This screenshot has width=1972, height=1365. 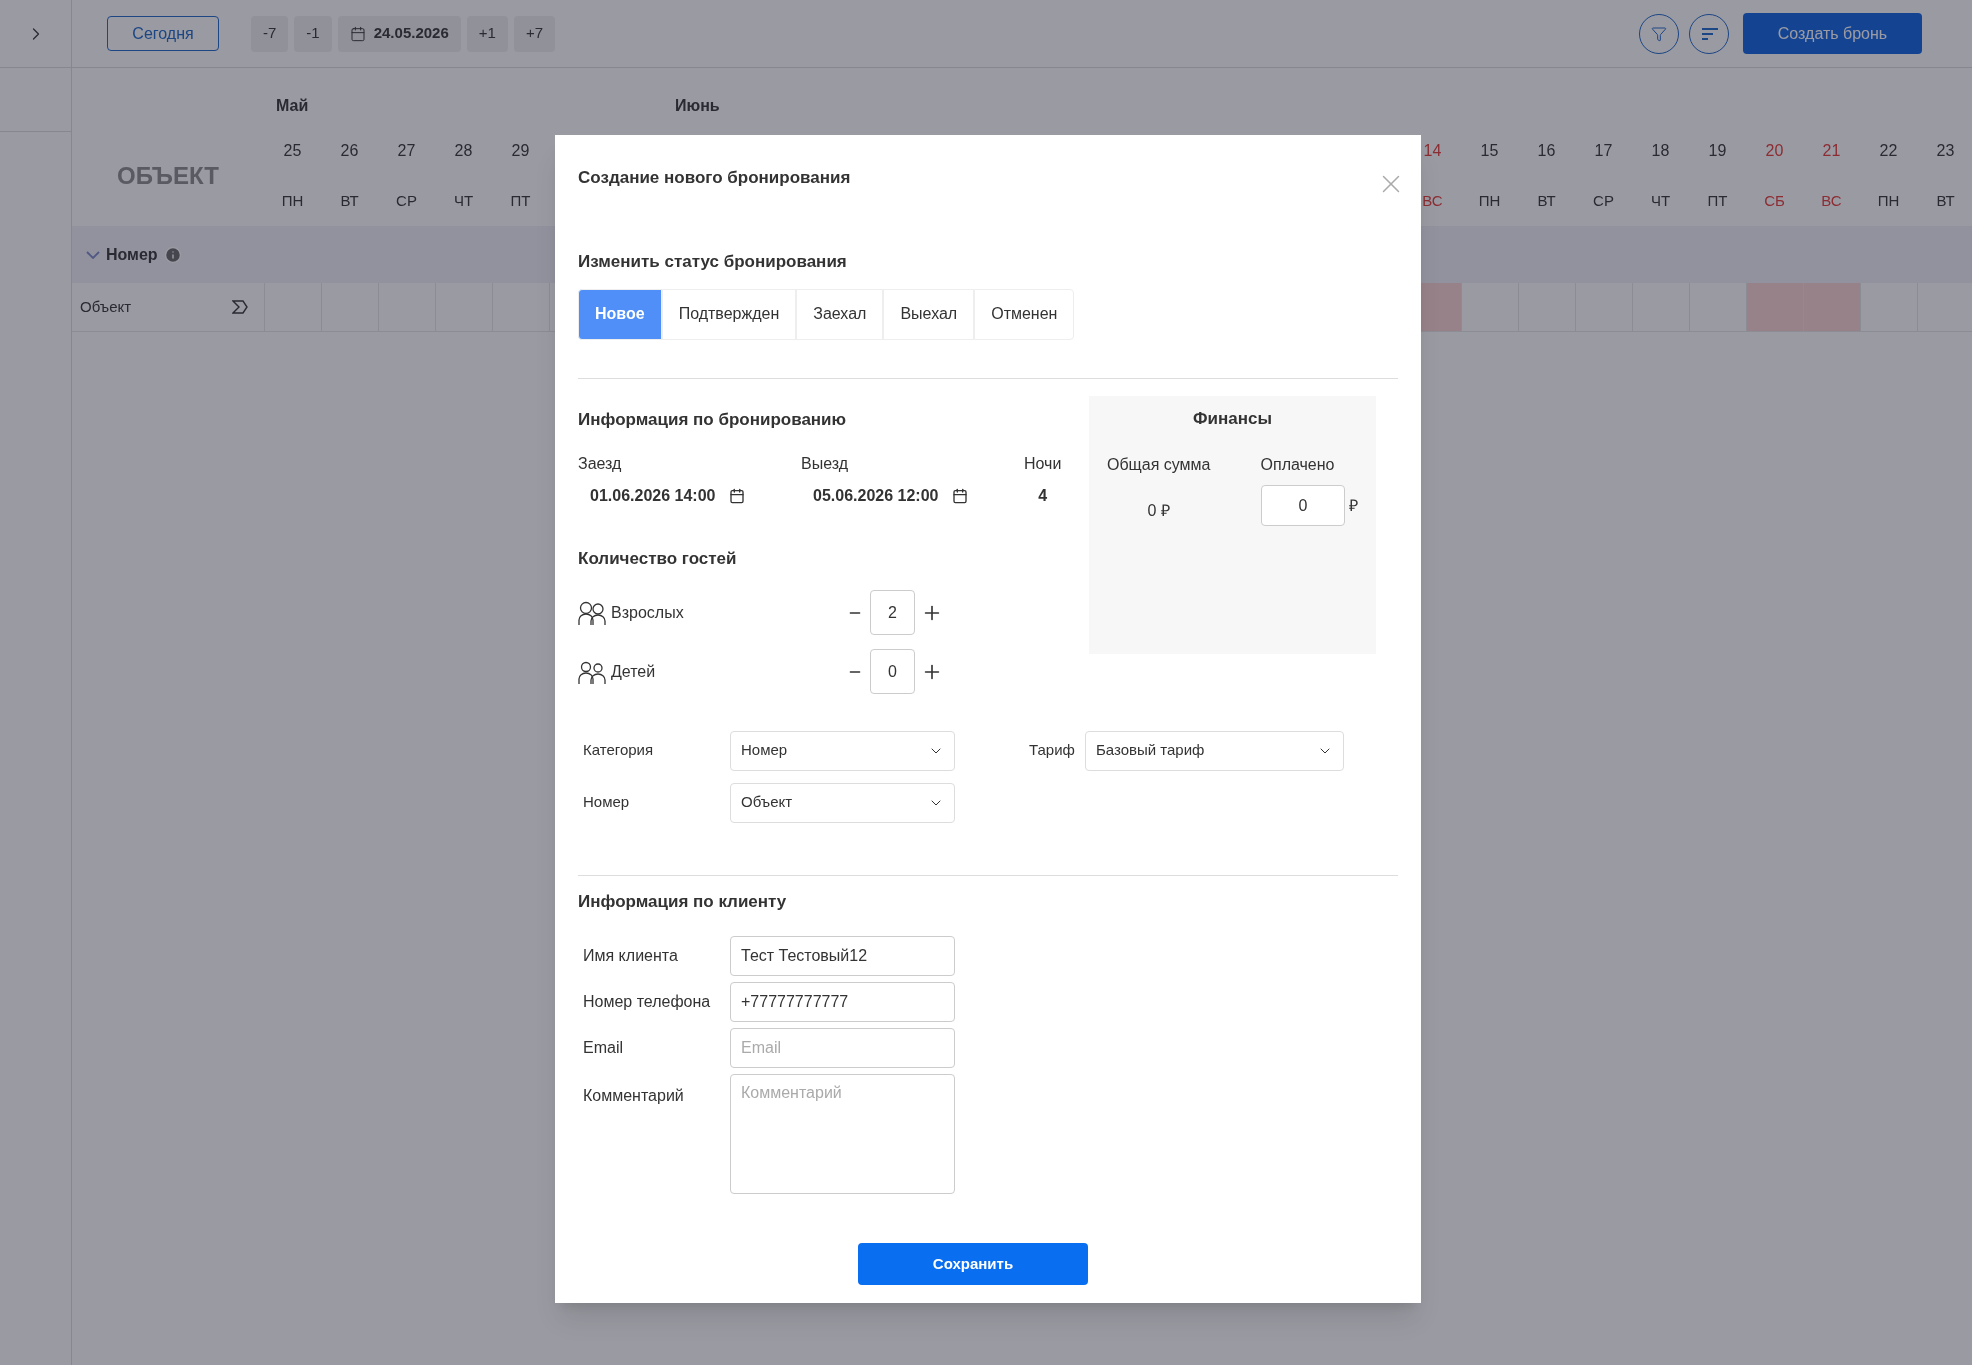 What do you see at coordinates (658, 559) in the screenshot?
I see `section-heading: Количество гостей` at bounding box center [658, 559].